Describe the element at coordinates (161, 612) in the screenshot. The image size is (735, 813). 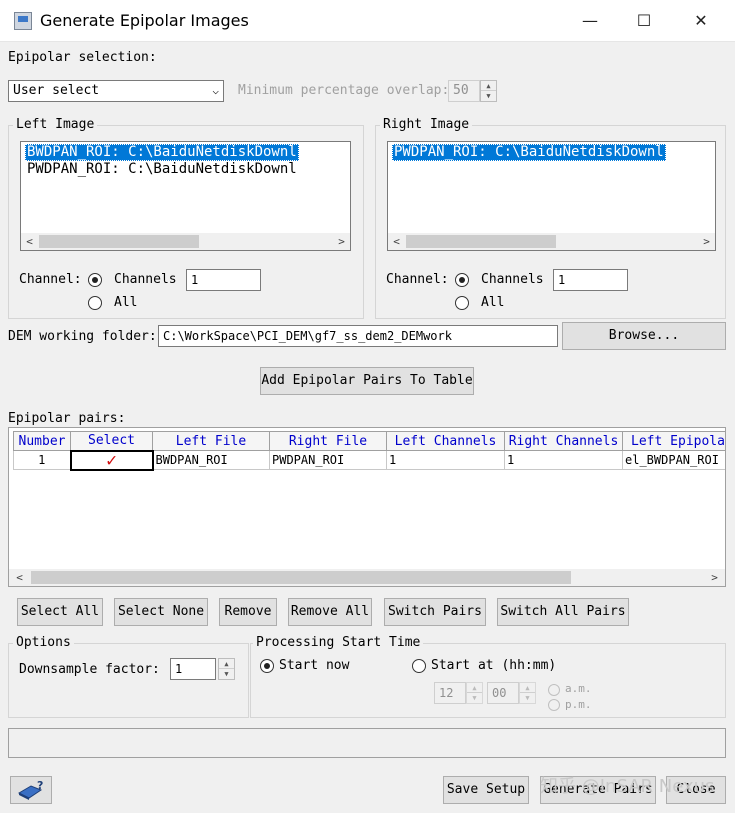
I see `select-none-button: Select None` at that location.